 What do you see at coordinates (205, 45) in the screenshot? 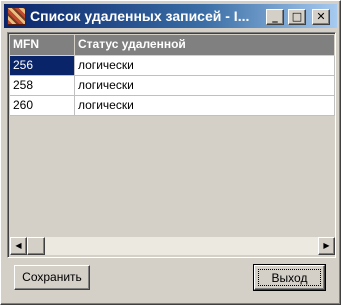
I see `column-header-status: Статус удаленной` at bounding box center [205, 45].